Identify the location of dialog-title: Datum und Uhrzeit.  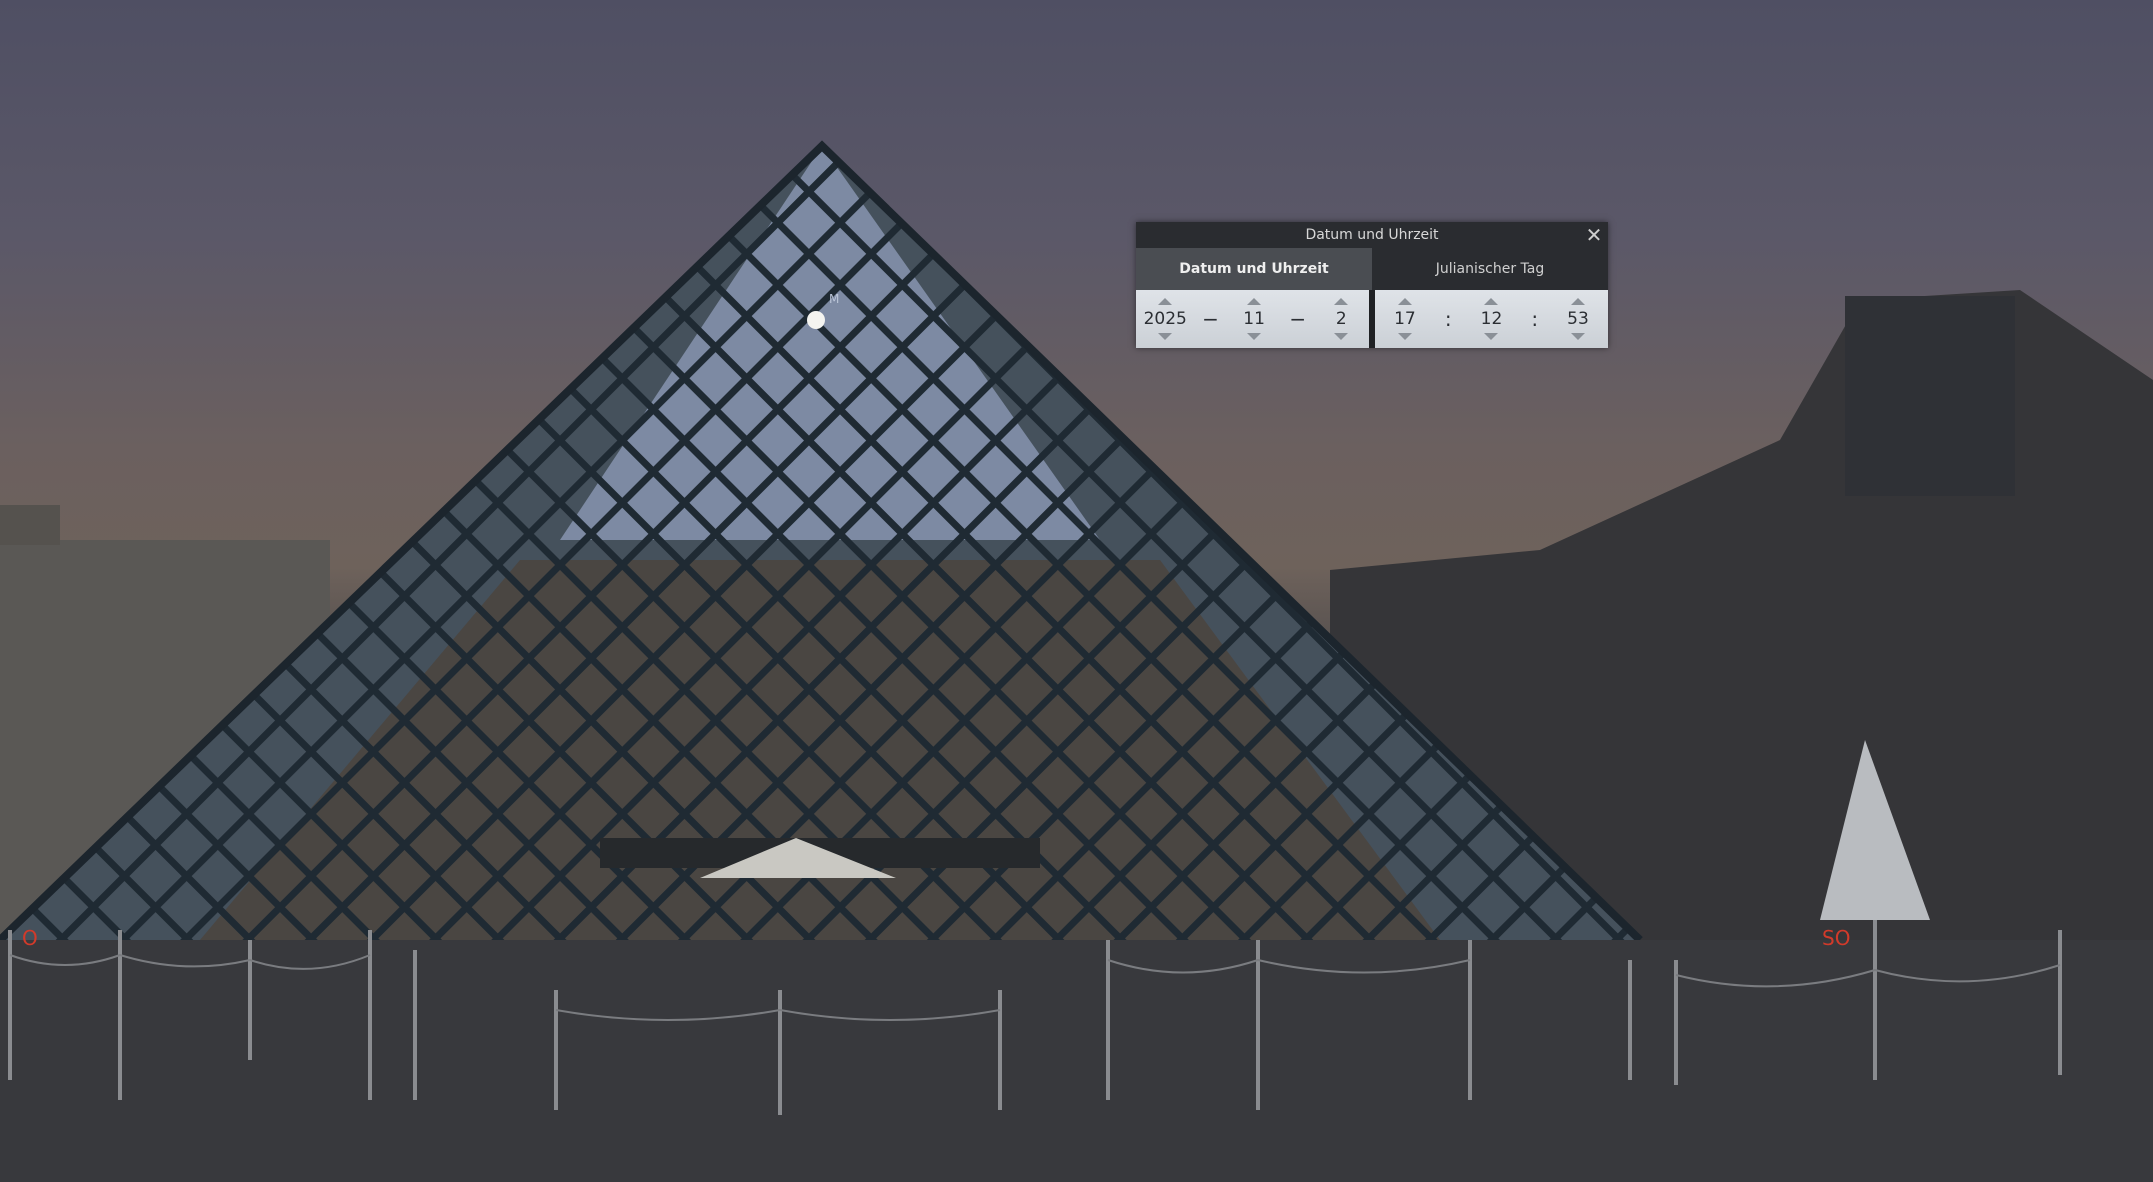
(1372, 235).